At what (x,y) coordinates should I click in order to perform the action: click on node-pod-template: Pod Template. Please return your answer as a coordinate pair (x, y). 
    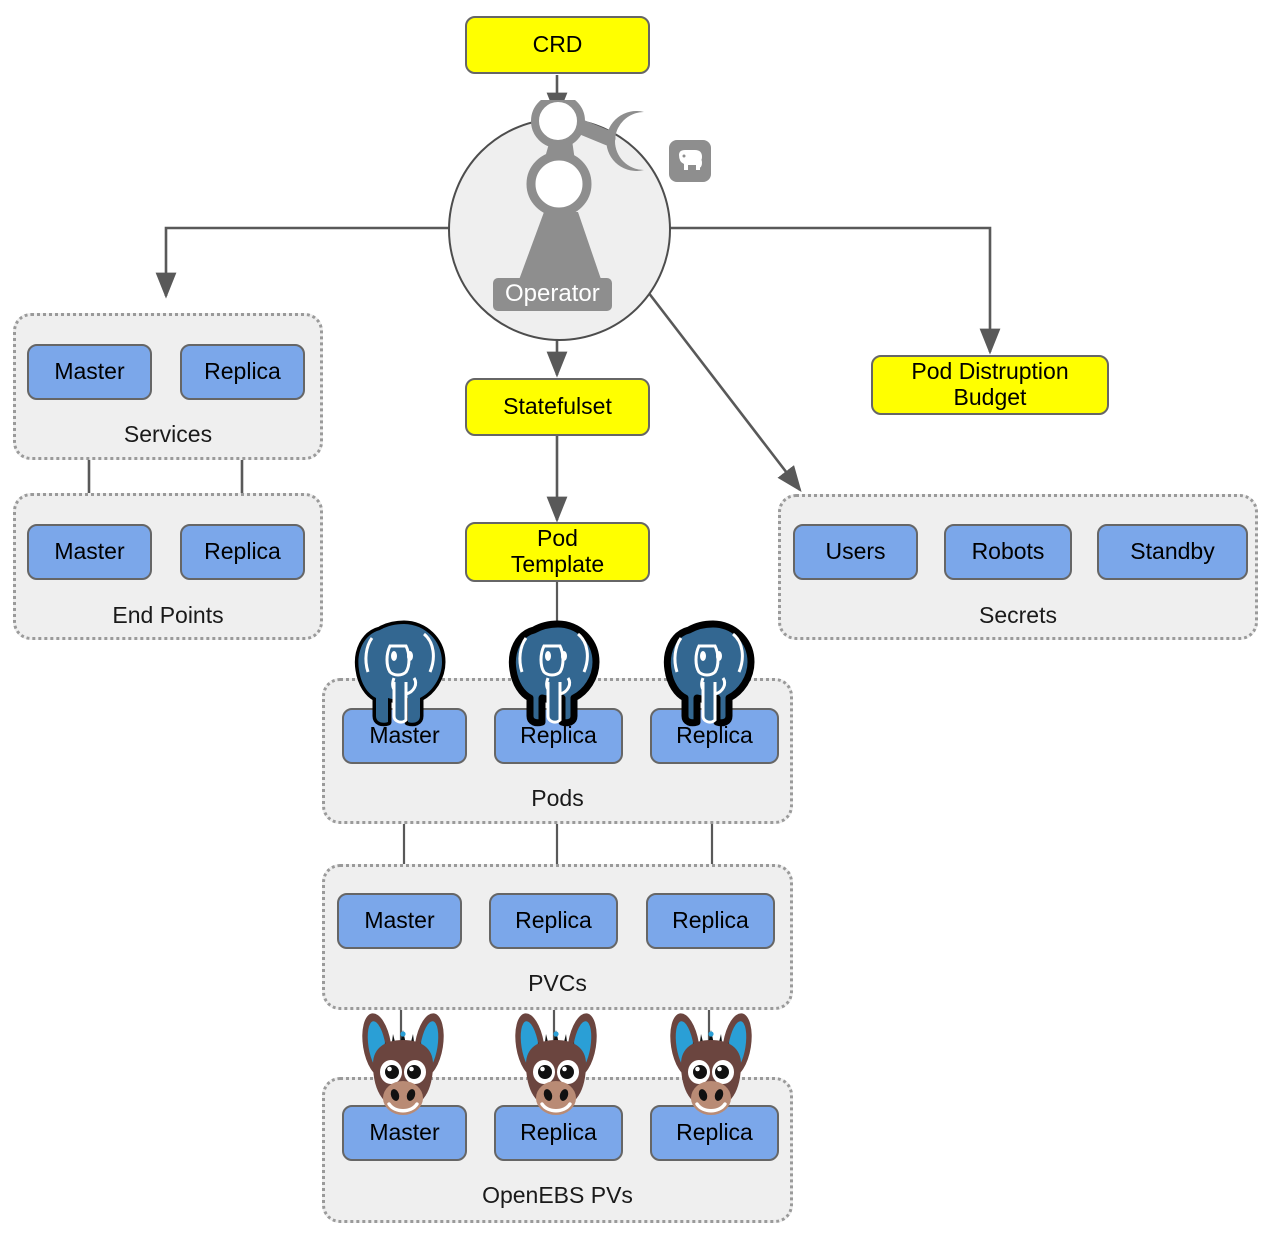
    Looking at the image, I should click on (557, 552).